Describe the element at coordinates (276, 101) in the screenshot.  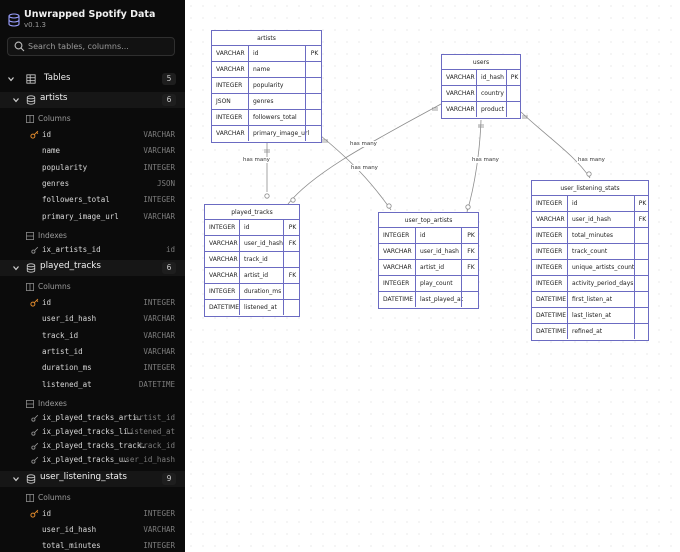
I see `column-name: genres` at that location.